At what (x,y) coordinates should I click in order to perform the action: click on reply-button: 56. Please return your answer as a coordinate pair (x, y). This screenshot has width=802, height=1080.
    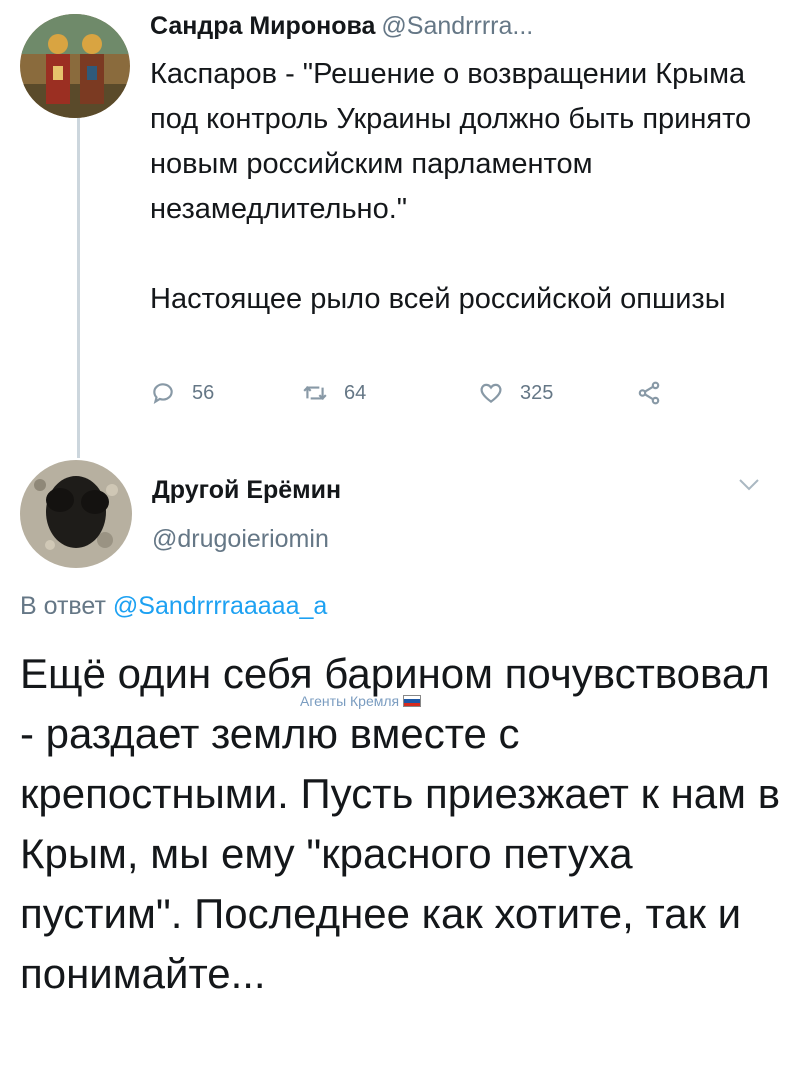
    Looking at the image, I should click on (182, 393).